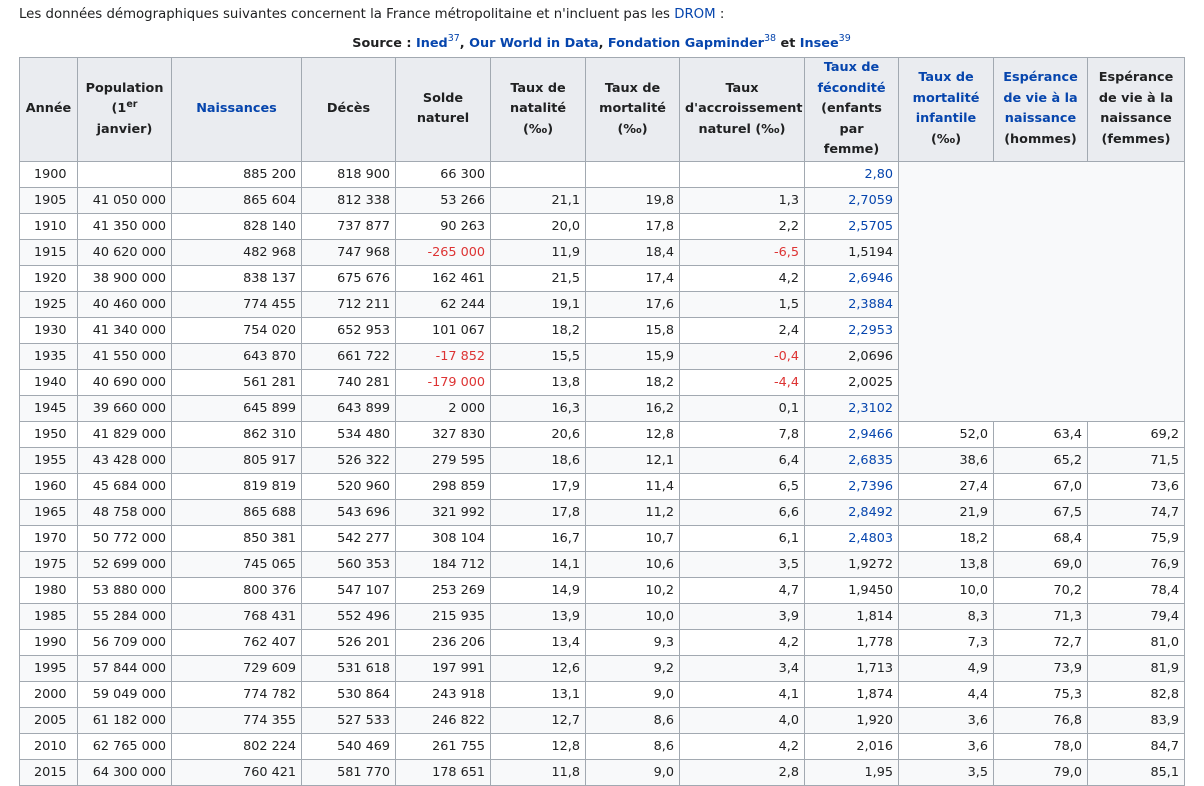 The image size is (1204, 786). I want to click on cell-mortalite-infantile: 18,2, so click(946, 538).